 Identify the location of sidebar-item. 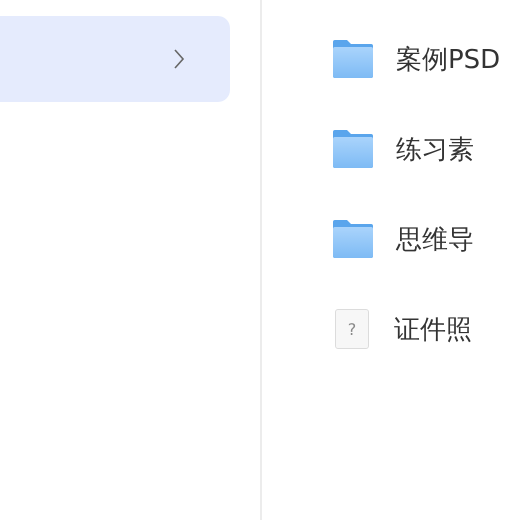
(115, 59).